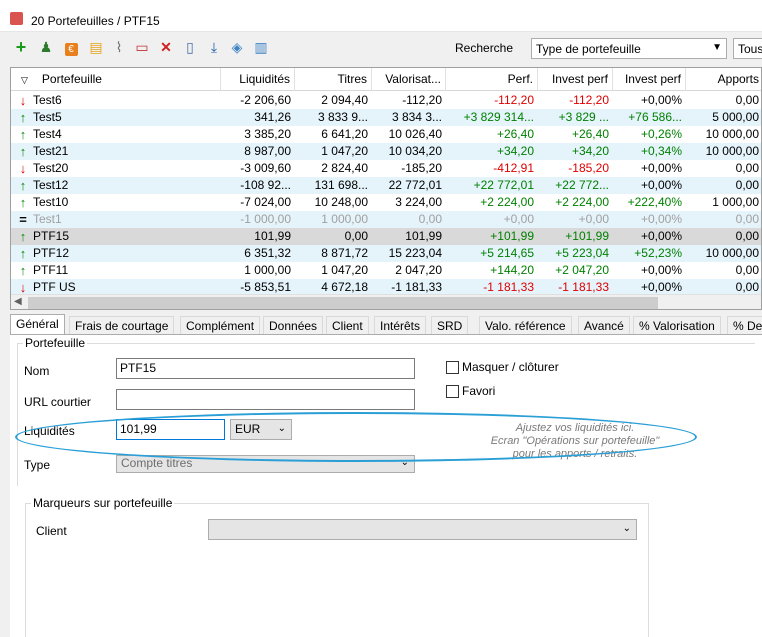 The image size is (762, 637). Describe the element at coordinates (400, 325) in the screenshot. I see `tab-interets: Intérêts` at that location.